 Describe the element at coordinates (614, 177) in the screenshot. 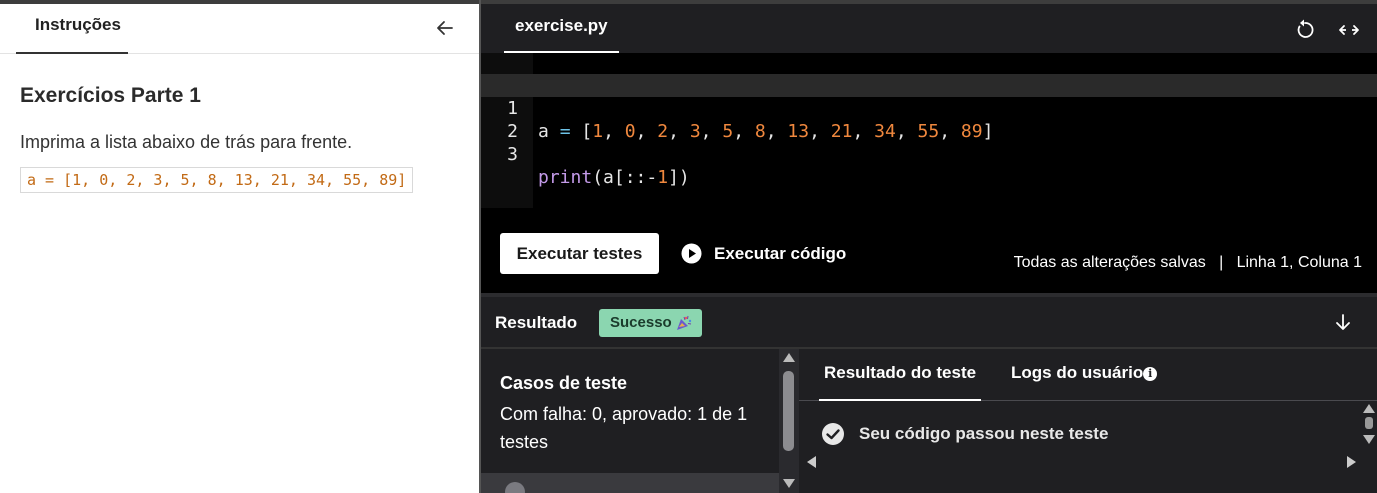

I see `line-code: print(a[::-1])` at that location.